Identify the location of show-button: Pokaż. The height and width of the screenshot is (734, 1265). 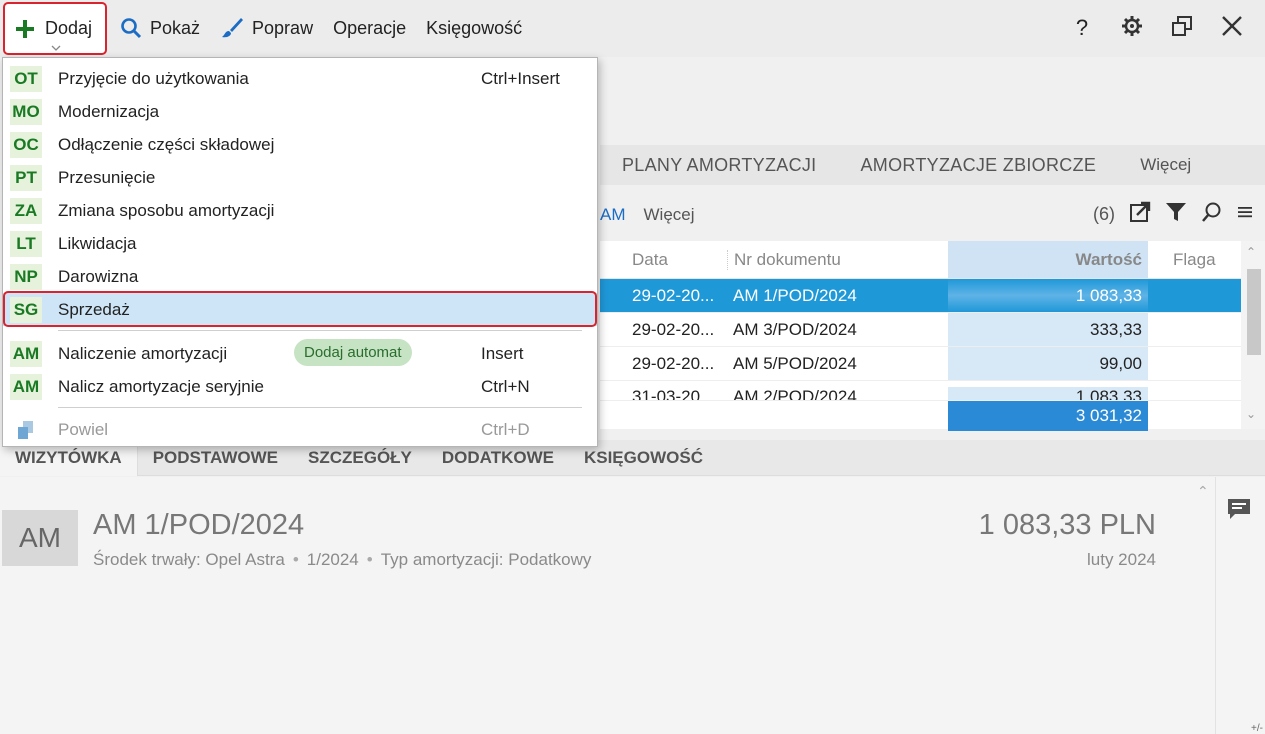
(160, 28).